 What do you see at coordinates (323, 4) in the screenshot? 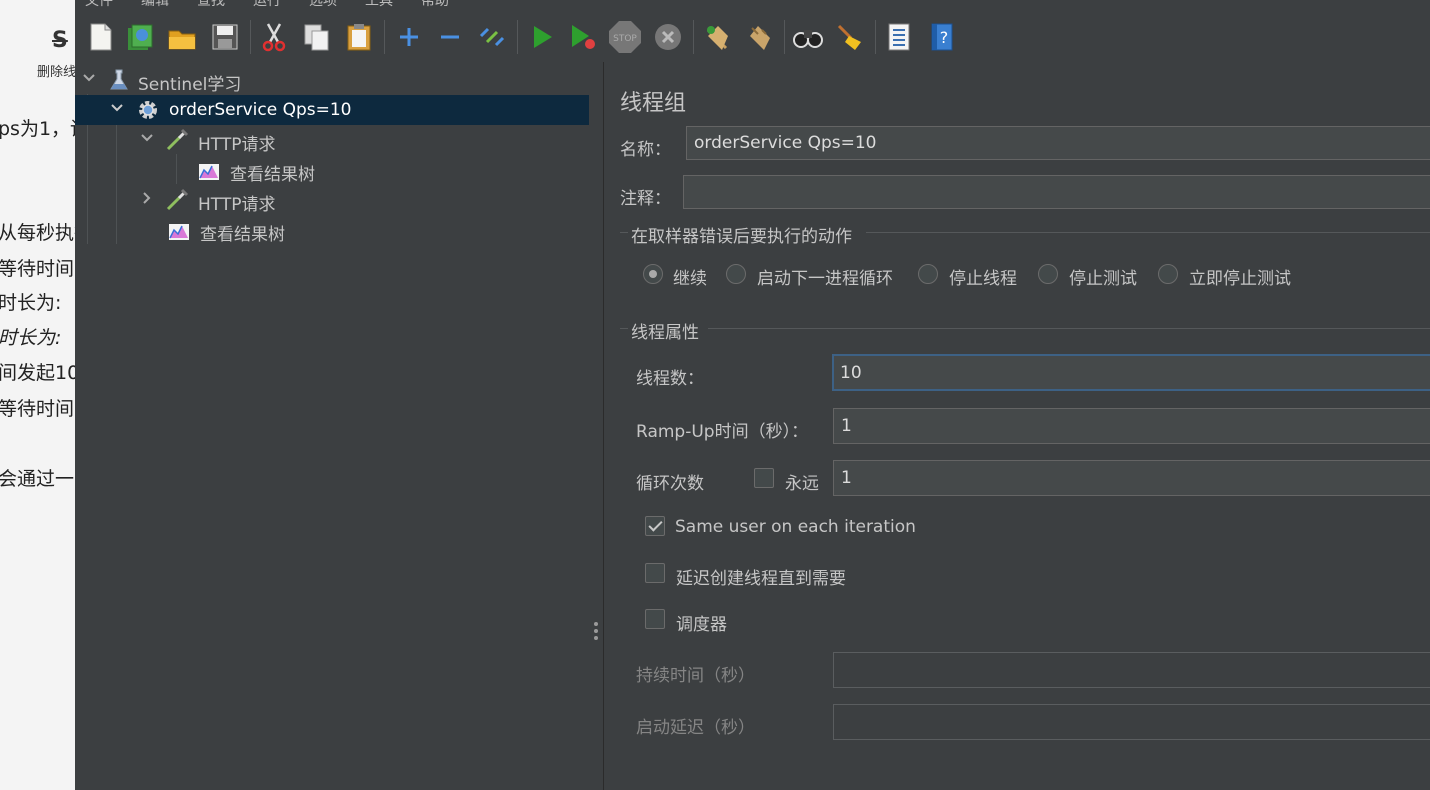
I see `menu-options: 选项` at bounding box center [323, 4].